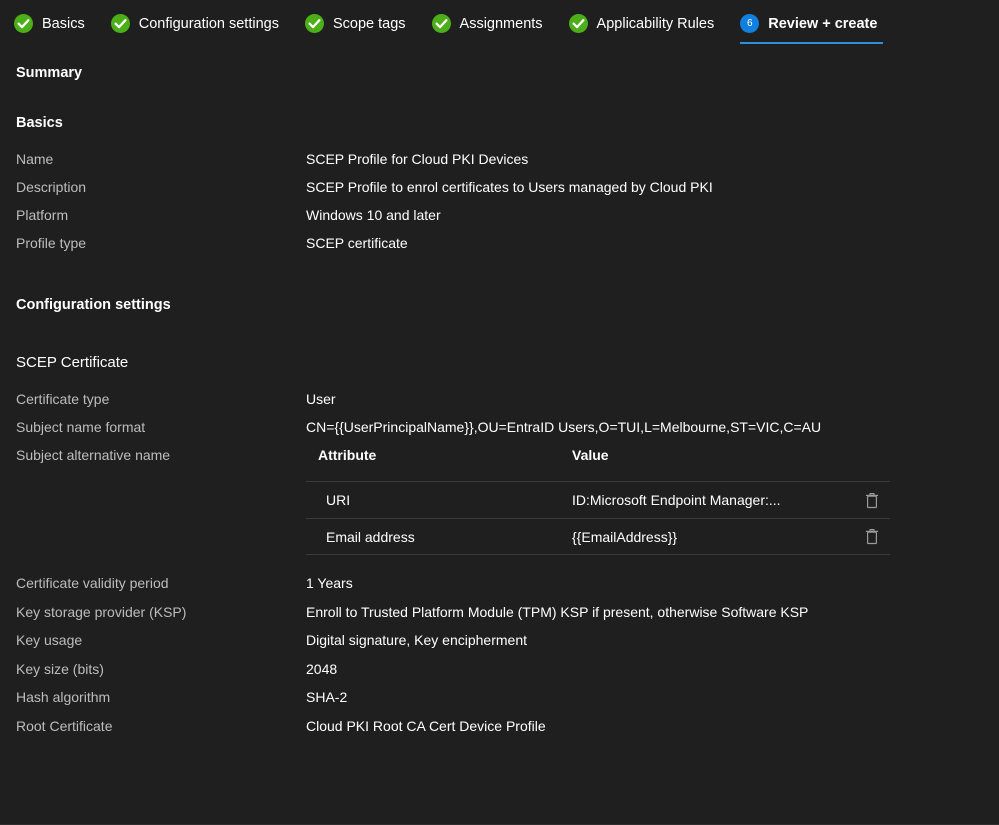 The image size is (999, 825). What do you see at coordinates (812, 43) in the screenshot?
I see `active-tab-underline` at bounding box center [812, 43].